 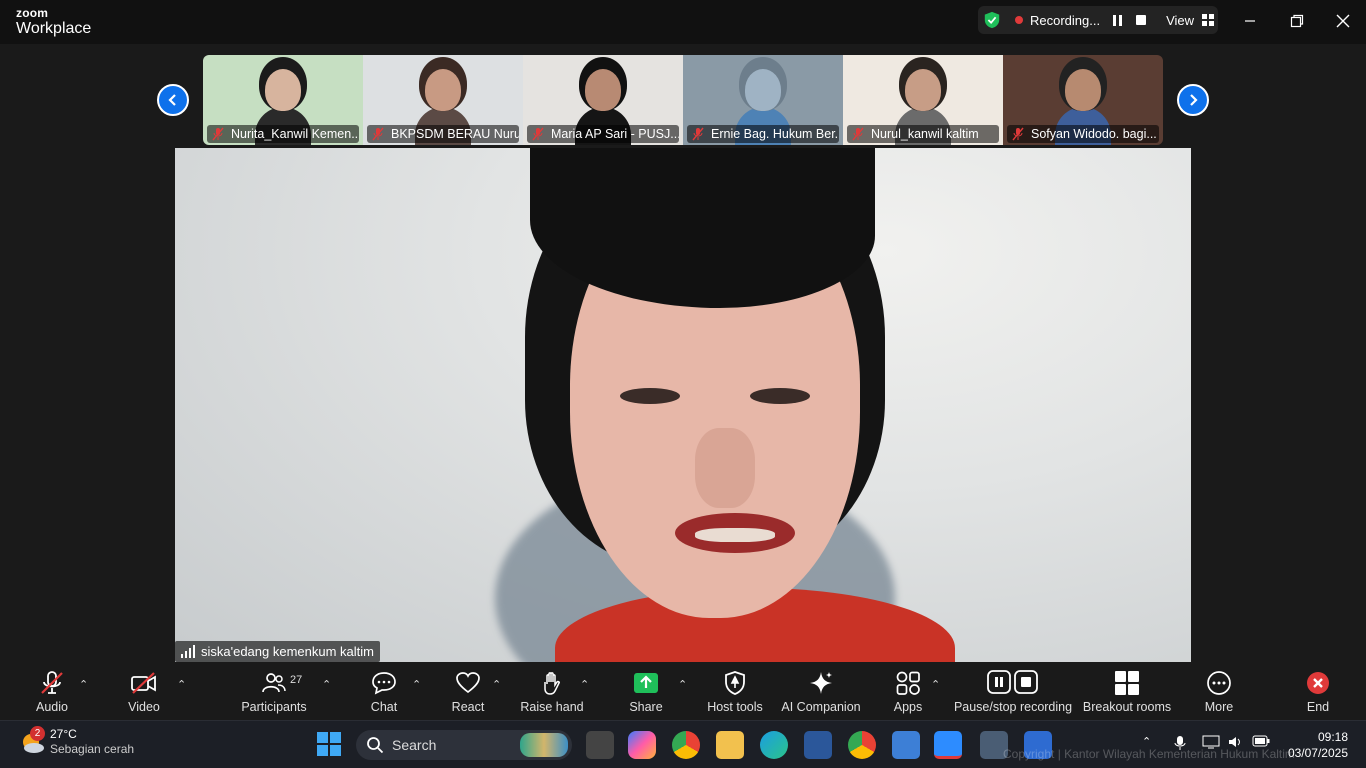 I want to click on breakout-rooms-label: Breakout rooms, so click(x=1127, y=707).